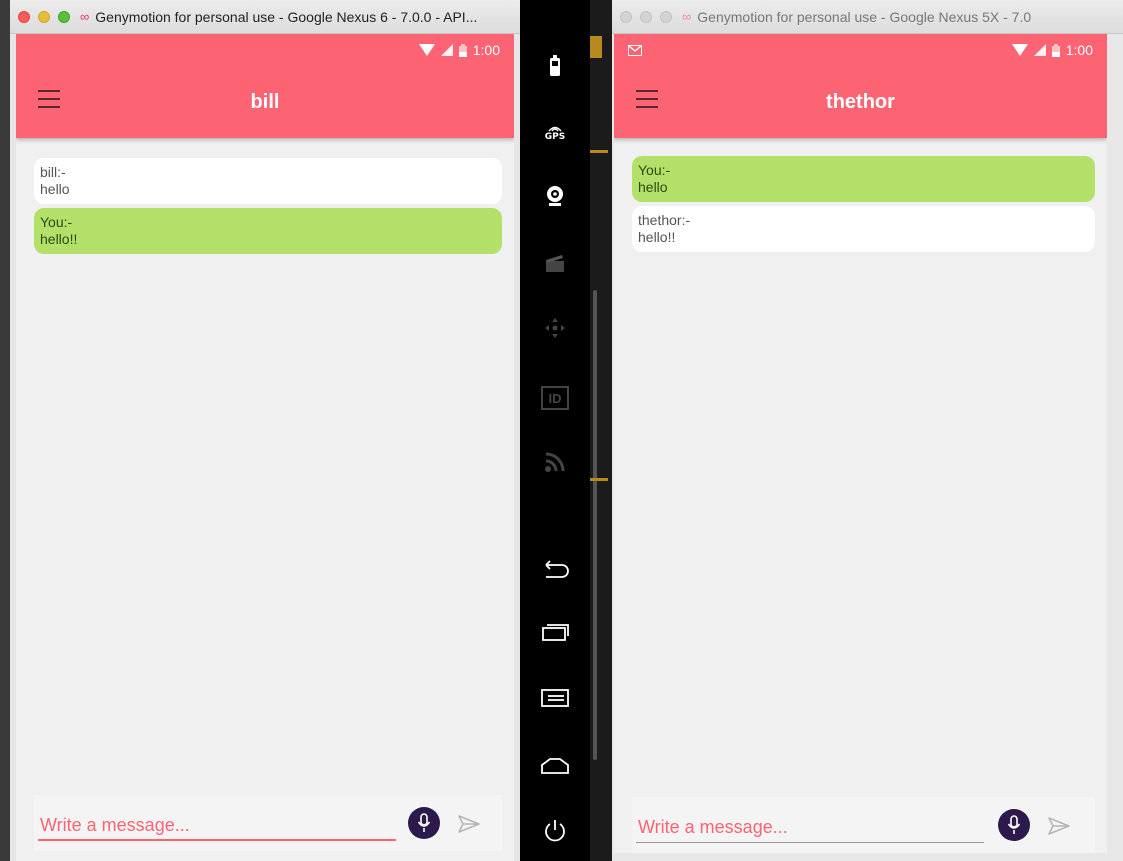  What do you see at coordinates (555, 328) in the screenshot?
I see `dpad-icon` at bounding box center [555, 328].